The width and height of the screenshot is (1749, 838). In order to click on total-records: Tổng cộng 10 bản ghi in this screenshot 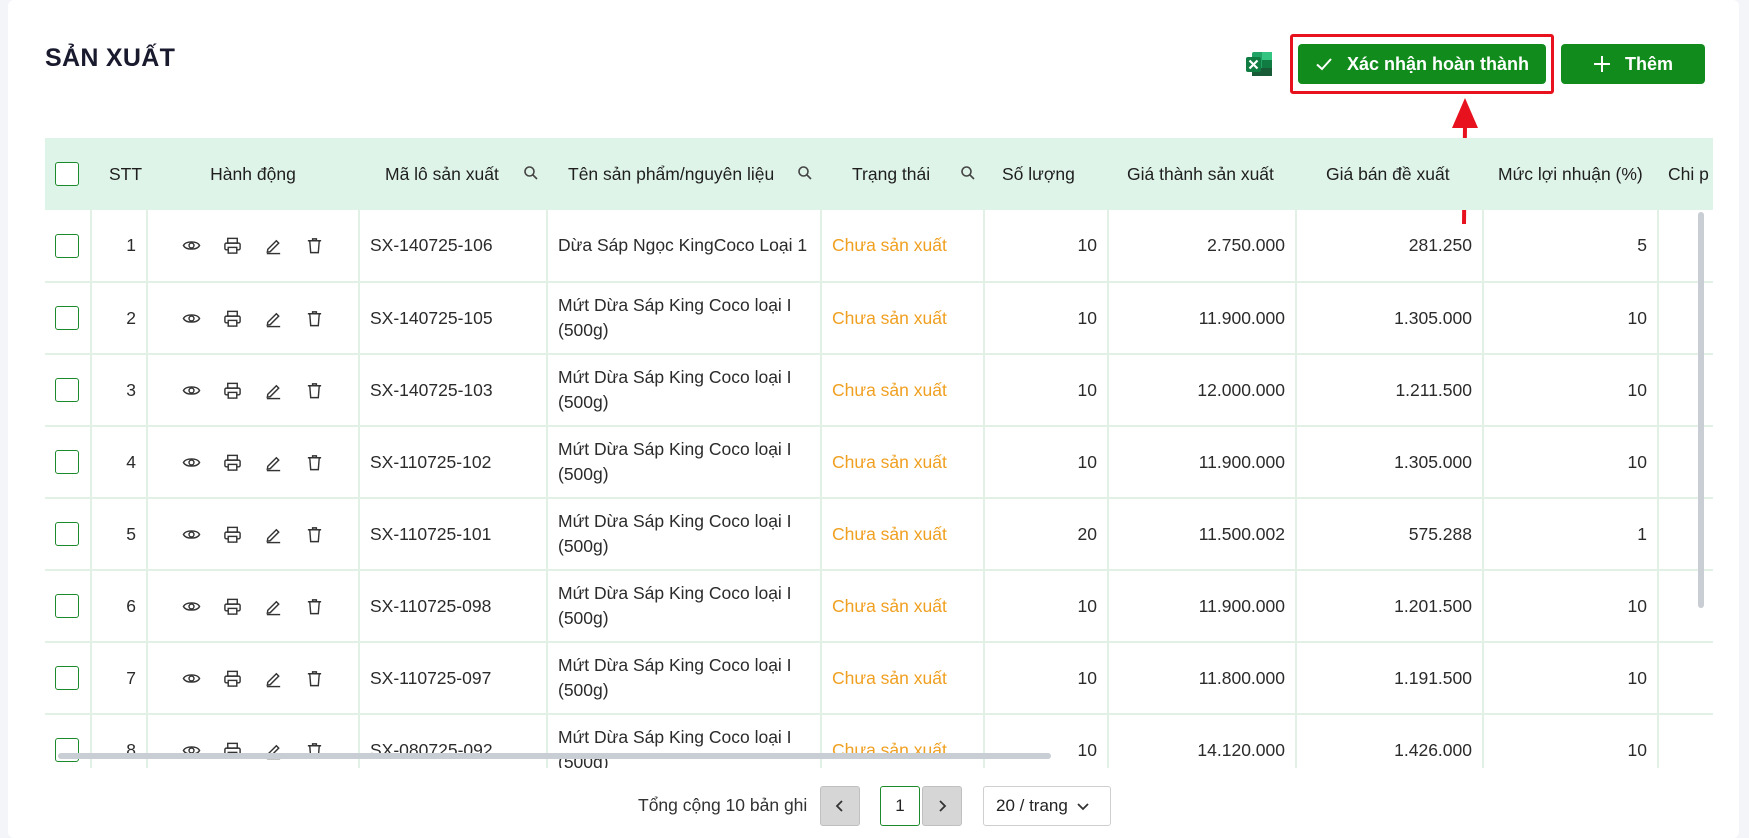, I will do `click(723, 805)`.